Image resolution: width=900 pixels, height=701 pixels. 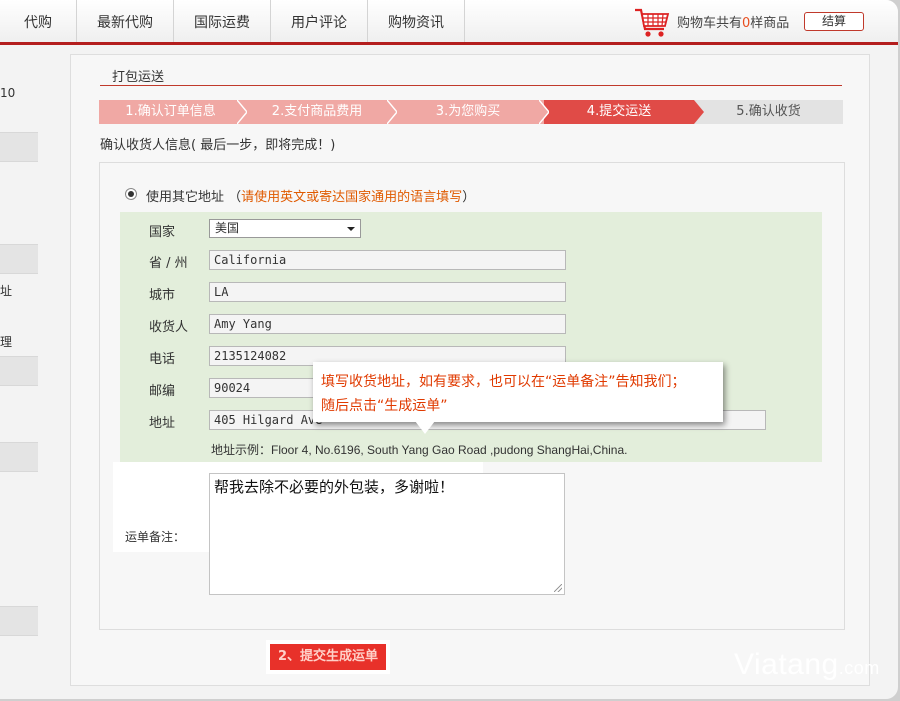 I want to click on submit-waybill-button: 2、提交生成运单, so click(x=328, y=657).